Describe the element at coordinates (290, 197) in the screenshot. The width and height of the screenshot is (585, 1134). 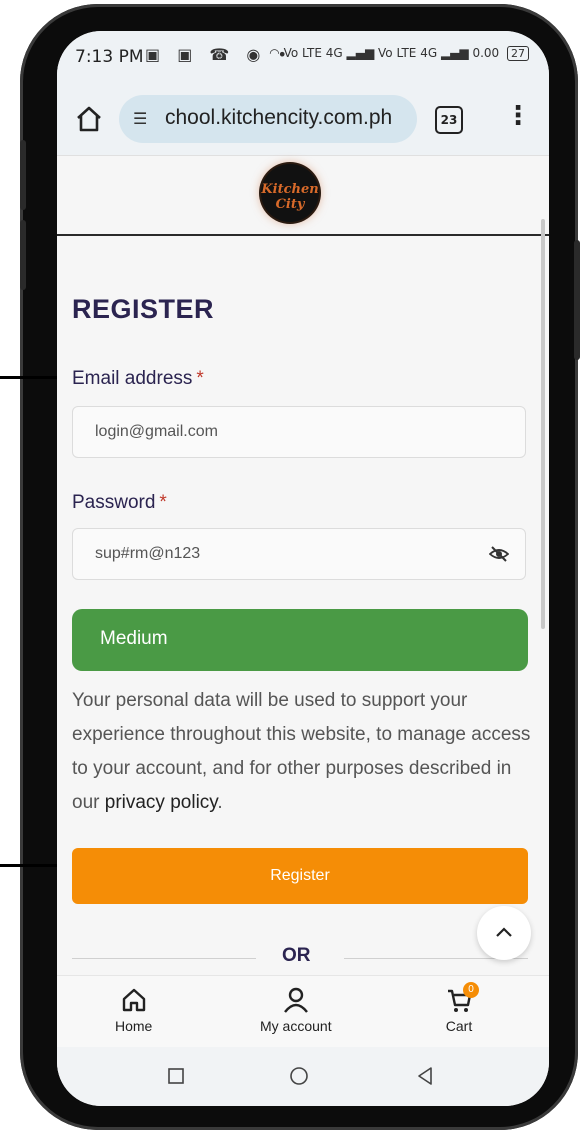
I see `logo-text: Kitchen City` at that location.